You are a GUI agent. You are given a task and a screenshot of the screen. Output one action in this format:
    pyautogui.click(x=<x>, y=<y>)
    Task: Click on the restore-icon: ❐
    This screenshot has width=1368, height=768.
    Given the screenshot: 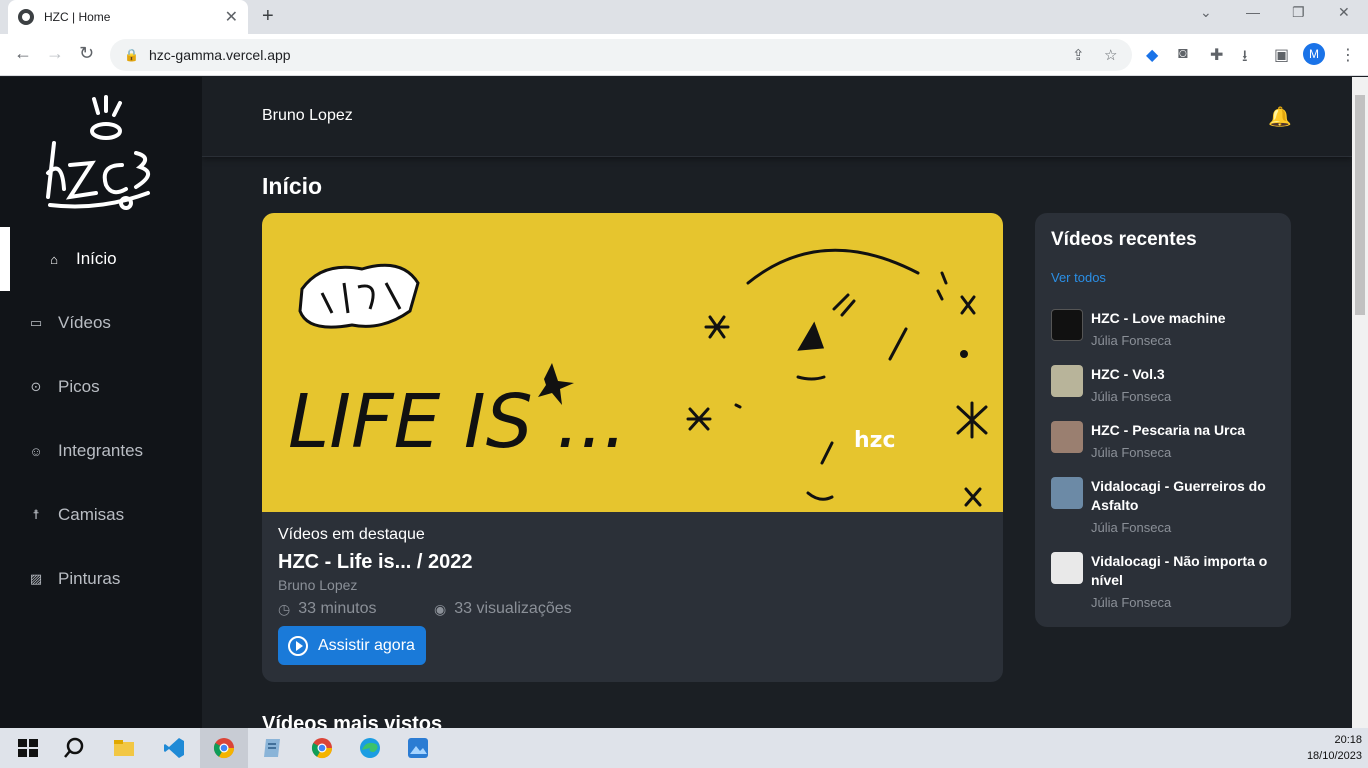 What is the action you would take?
    pyautogui.click(x=1298, y=12)
    